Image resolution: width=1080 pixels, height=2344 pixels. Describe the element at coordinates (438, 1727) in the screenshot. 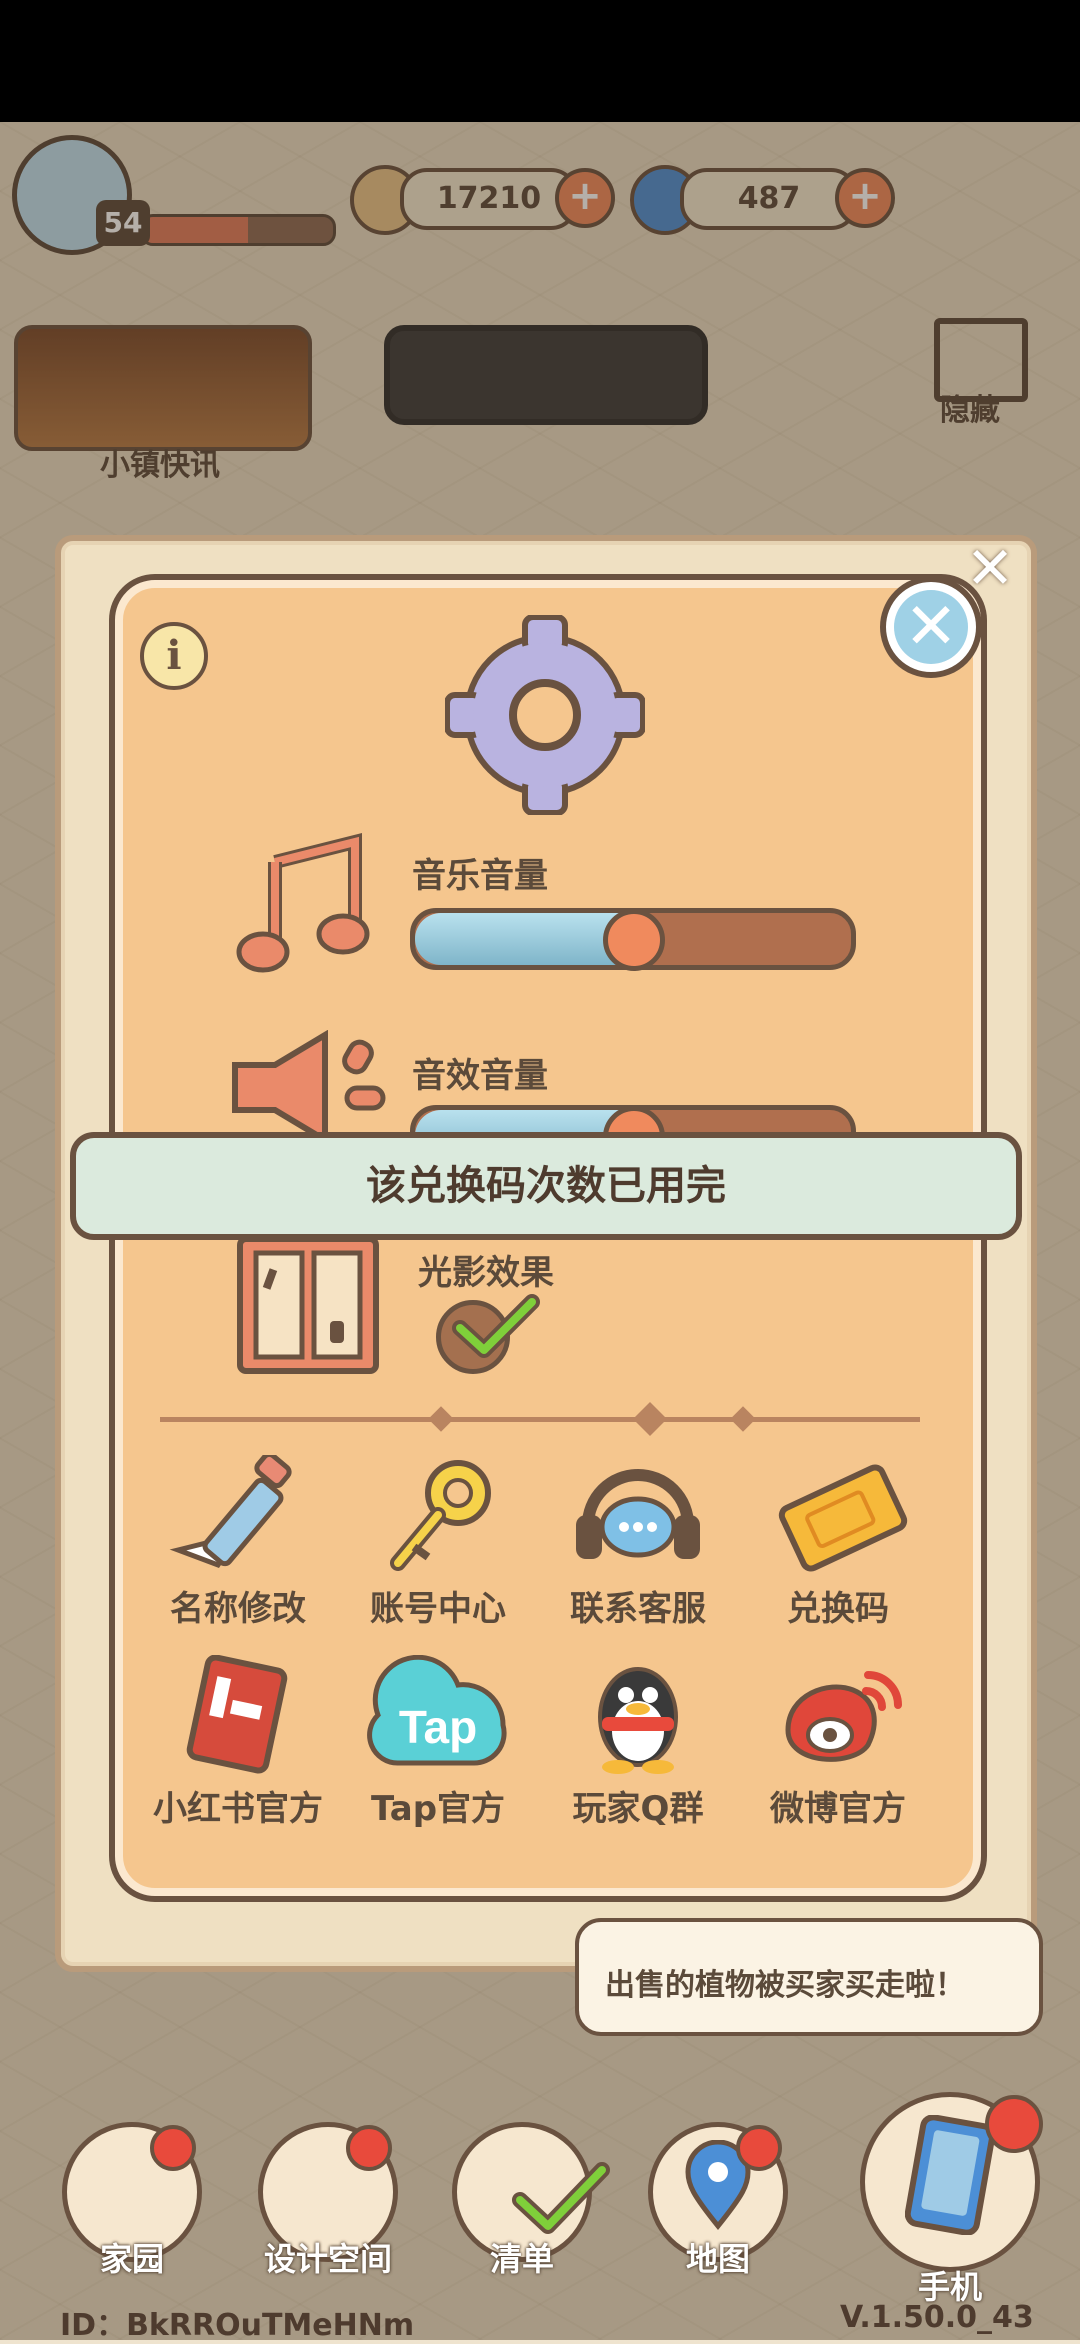

I see `svg-text: Tap` at that location.